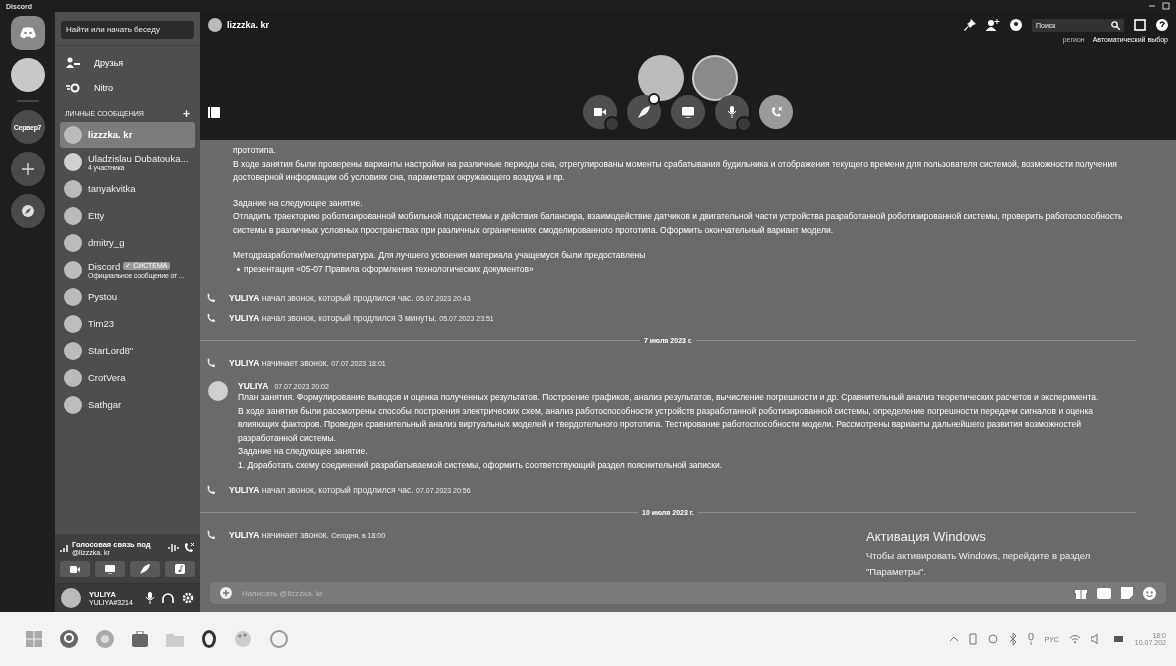 The height and width of the screenshot is (666, 1176). What do you see at coordinates (440, 255) in the screenshot?
I see `message-text: Методразработки/методлитература. Для лучшего усвоения материала учащемуся были предоставлены` at bounding box center [440, 255].